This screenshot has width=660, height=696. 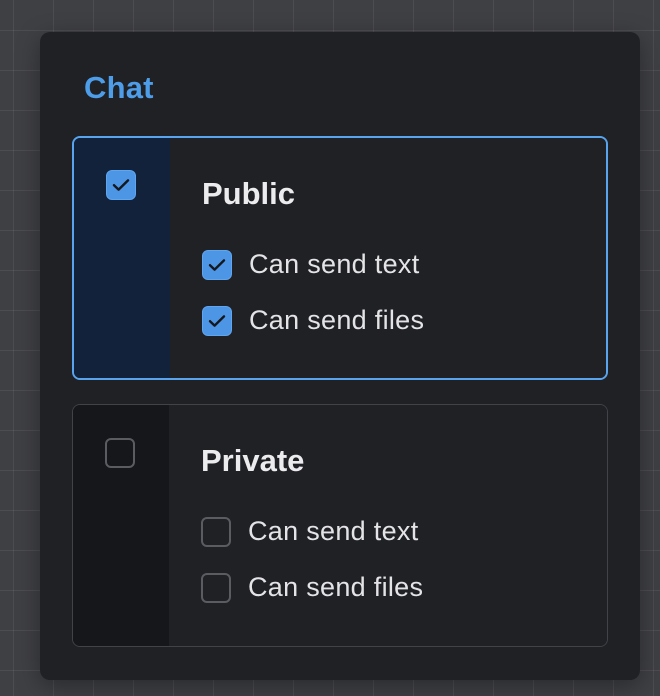 I want to click on group-title: Public, so click(x=249, y=193).